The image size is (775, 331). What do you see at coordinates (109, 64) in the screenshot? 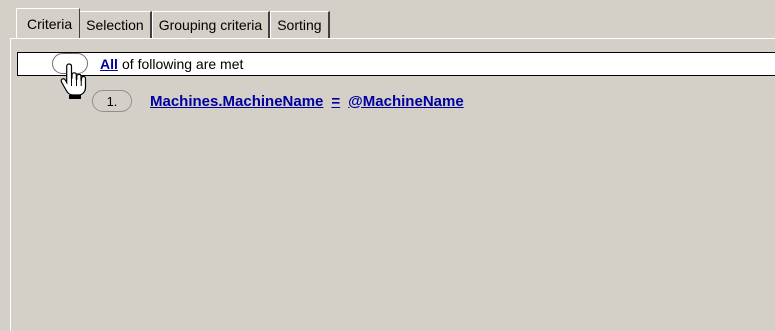
I see `quantifier-link: All` at bounding box center [109, 64].